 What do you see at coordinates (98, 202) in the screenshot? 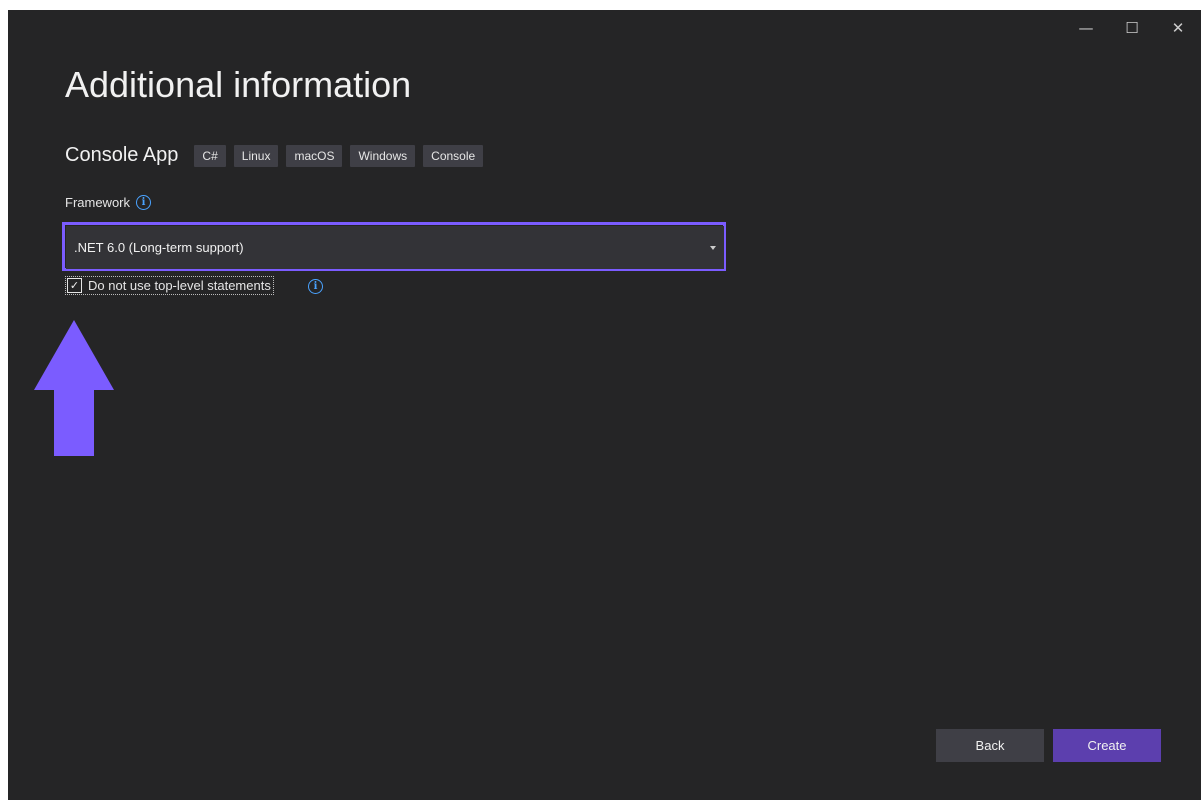
I see `framework-label-text: Framework` at bounding box center [98, 202].